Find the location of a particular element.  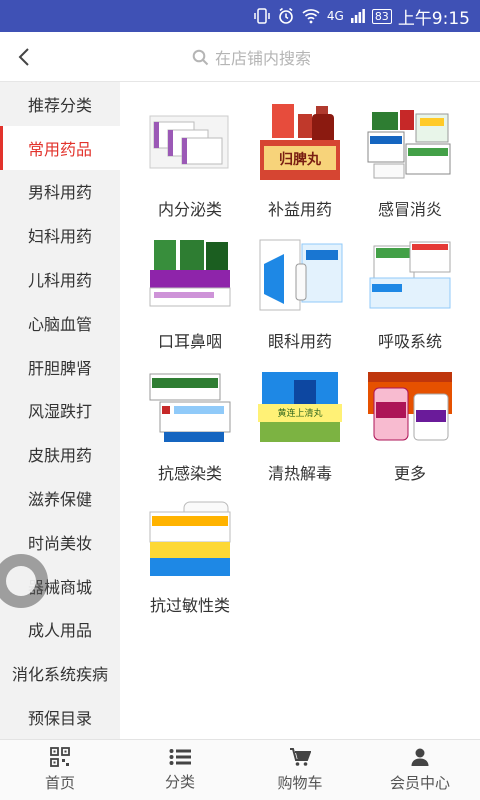

product-image: 黄连上清丸 is located at coordinates (300, 407).